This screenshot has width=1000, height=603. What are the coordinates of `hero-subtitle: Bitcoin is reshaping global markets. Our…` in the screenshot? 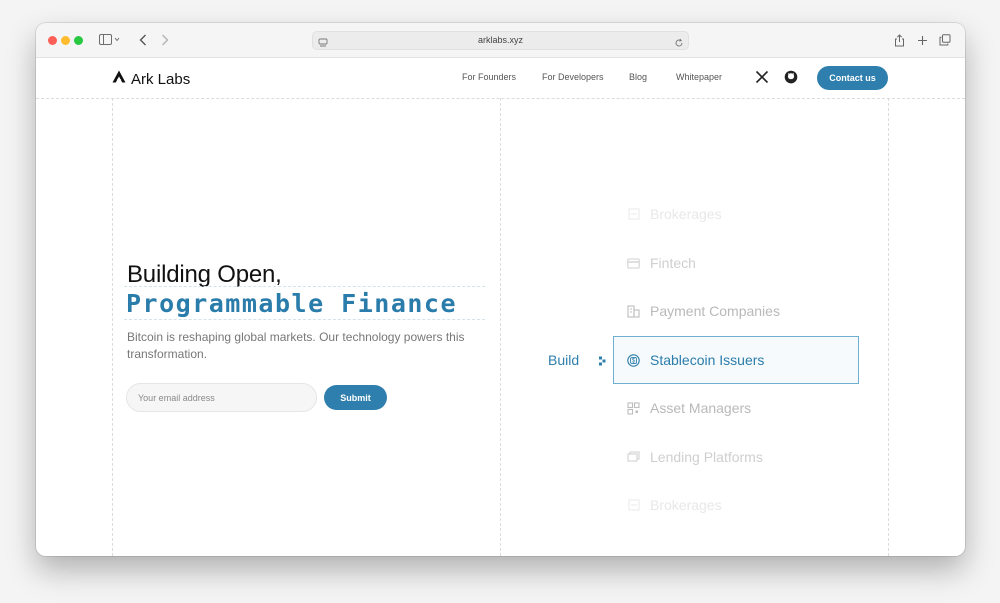 It's located at (296, 345).